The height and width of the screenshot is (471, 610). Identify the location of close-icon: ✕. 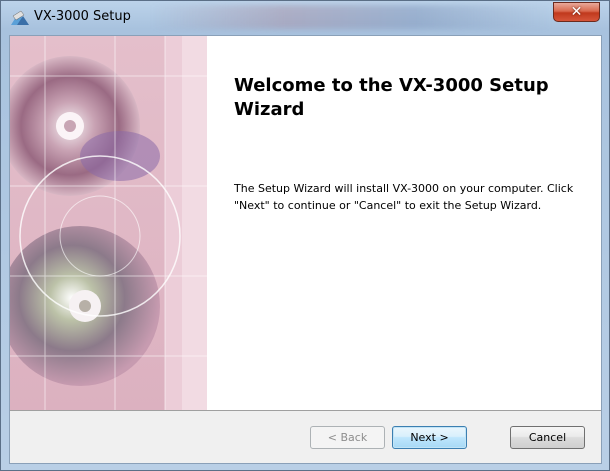
(576, 12).